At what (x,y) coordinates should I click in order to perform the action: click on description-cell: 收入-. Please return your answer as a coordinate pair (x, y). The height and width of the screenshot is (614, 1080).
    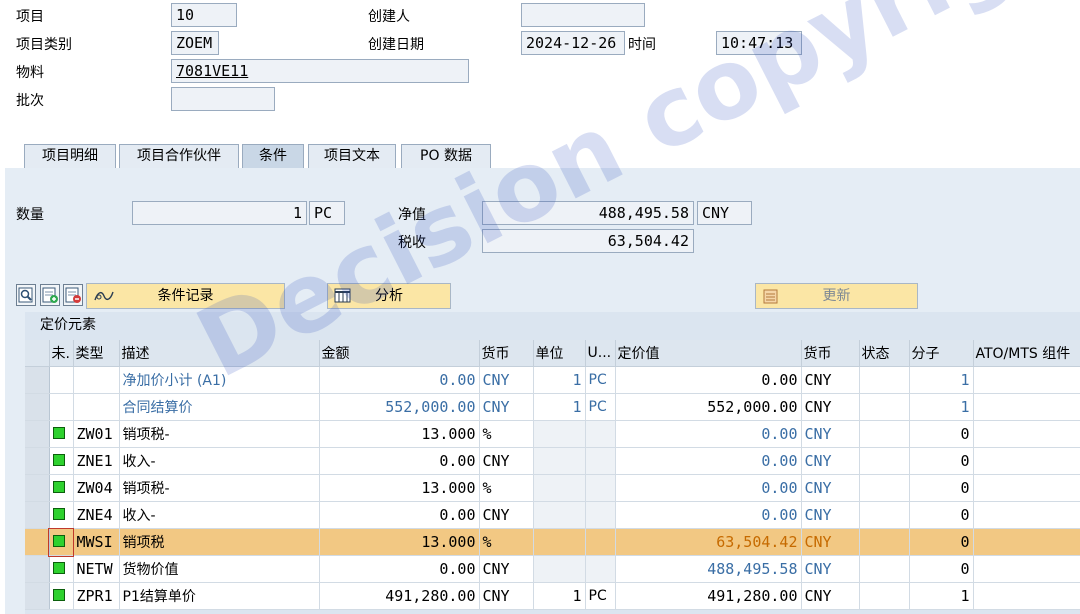
    Looking at the image, I should click on (219, 515).